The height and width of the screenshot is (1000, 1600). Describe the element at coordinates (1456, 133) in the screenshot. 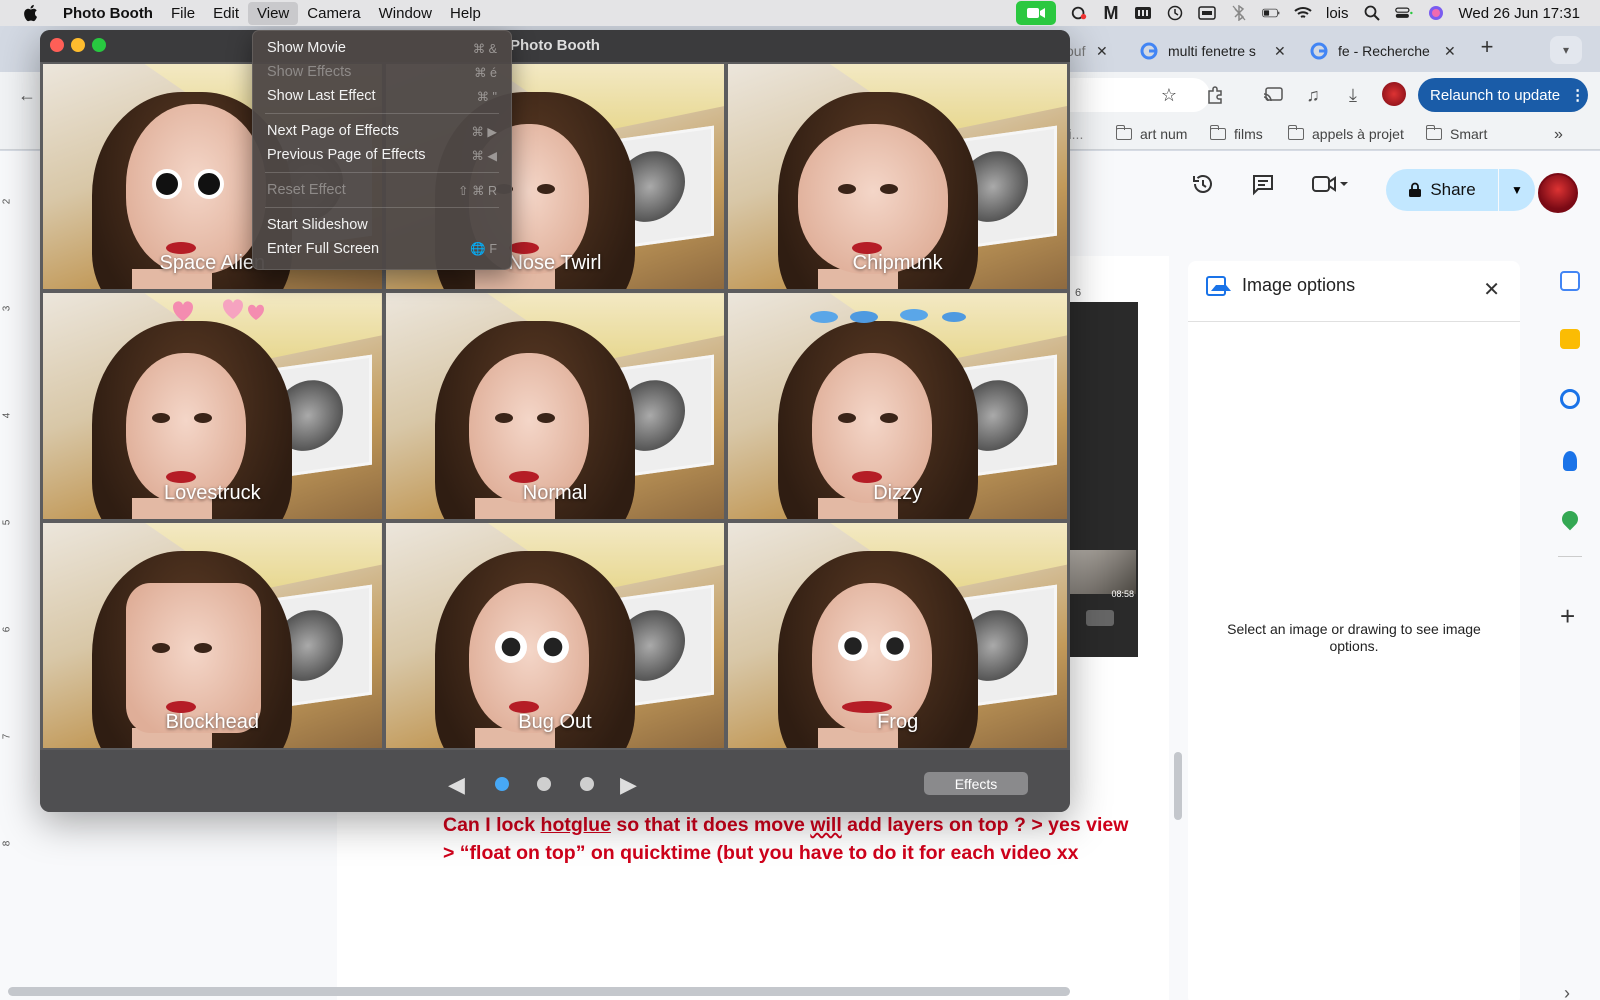

I see `bookmark-folder-smart: Smart` at that location.